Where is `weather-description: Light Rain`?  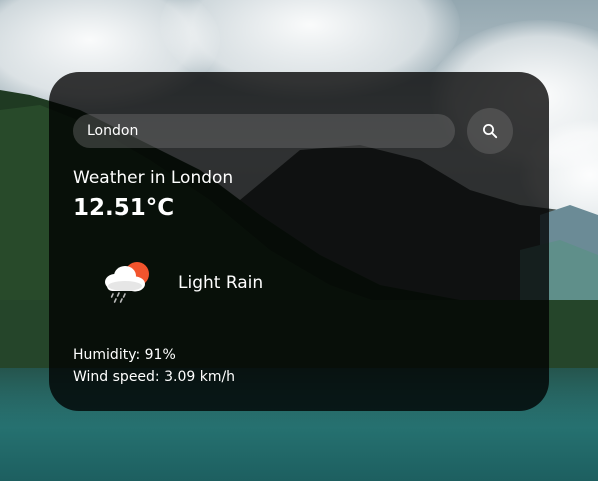
weather-description: Light Rain is located at coordinates (221, 283).